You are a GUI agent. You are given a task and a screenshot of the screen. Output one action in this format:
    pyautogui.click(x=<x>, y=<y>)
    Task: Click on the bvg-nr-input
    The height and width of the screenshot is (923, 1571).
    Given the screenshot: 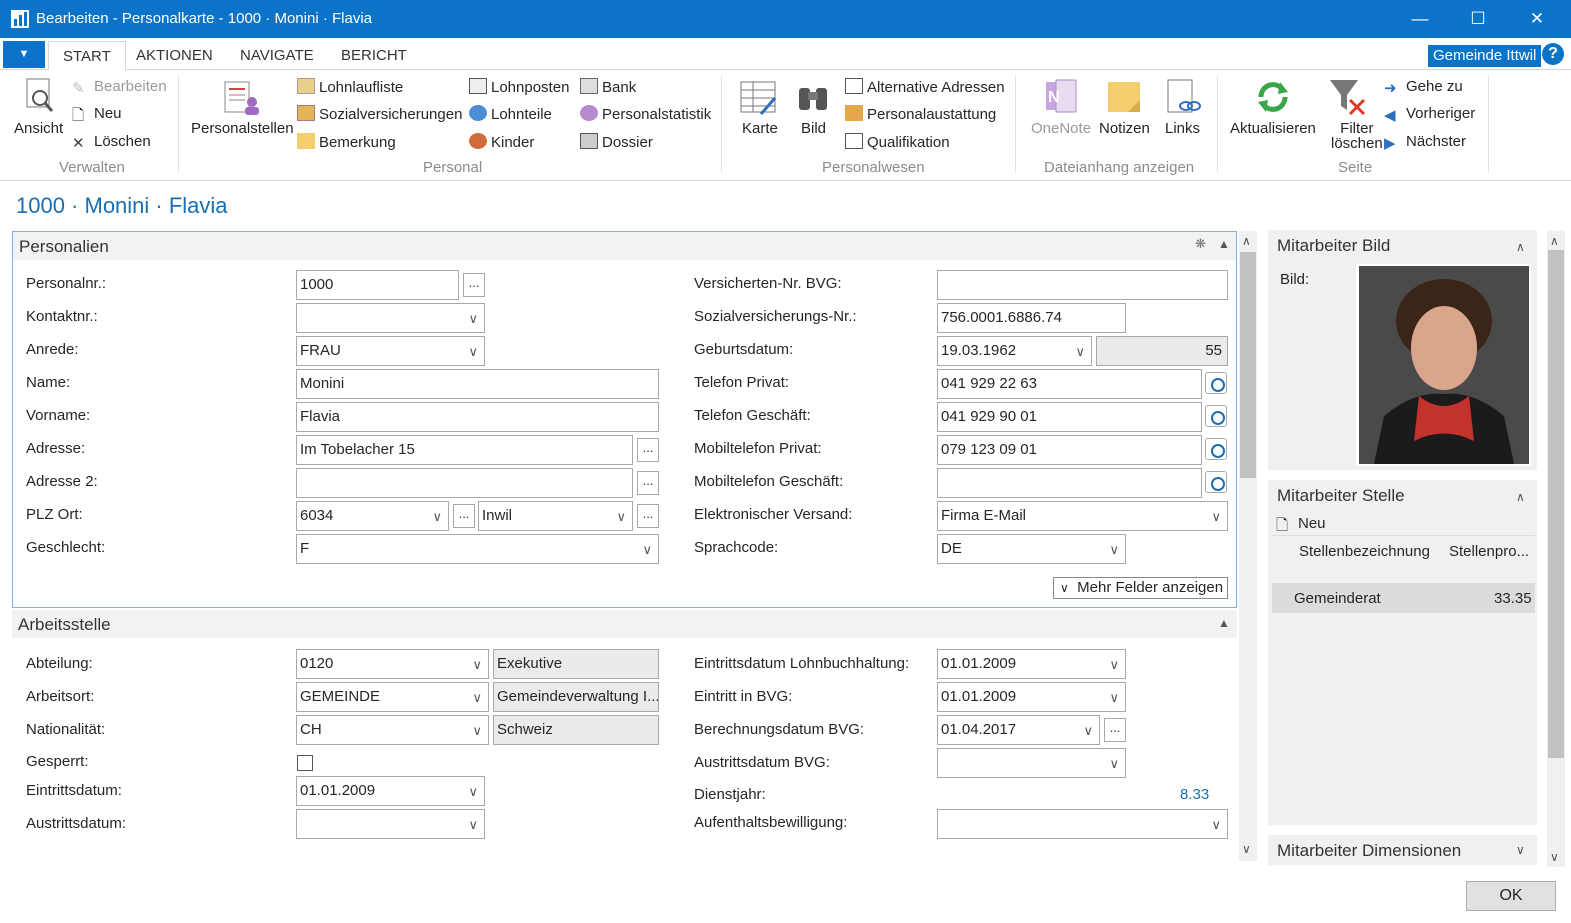 What is the action you would take?
    pyautogui.click(x=1082, y=285)
    